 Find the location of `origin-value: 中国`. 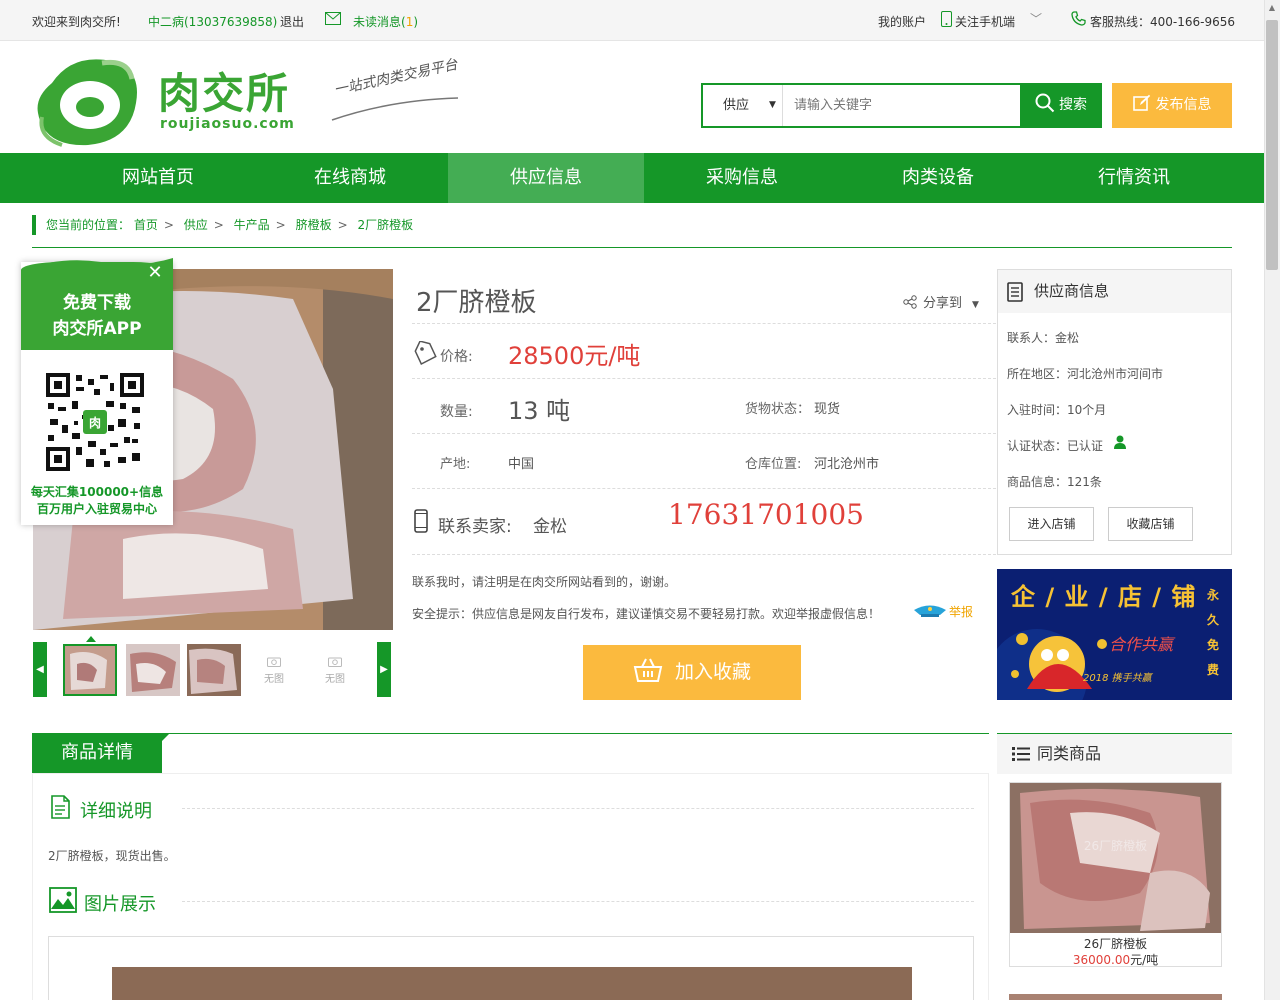

origin-value: 中国 is located at coordinates (521, 464).